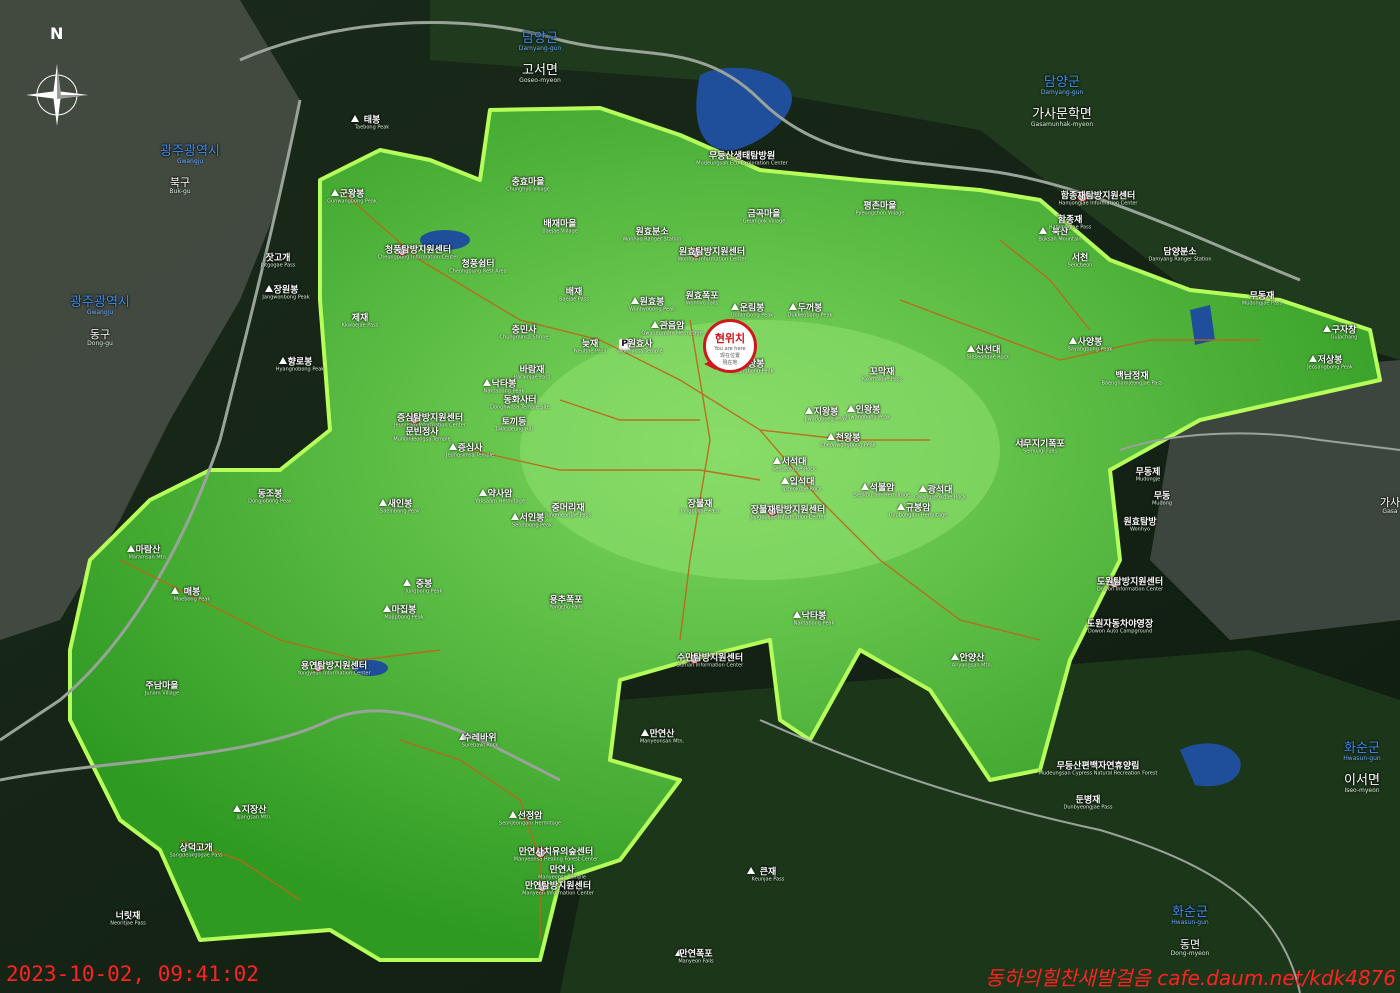  What do you see at coordinates (826, 416) in the screenshot?
I see `place-label: 지왕봉 Jiwangbong Peak` at bounding box center [826, 416].